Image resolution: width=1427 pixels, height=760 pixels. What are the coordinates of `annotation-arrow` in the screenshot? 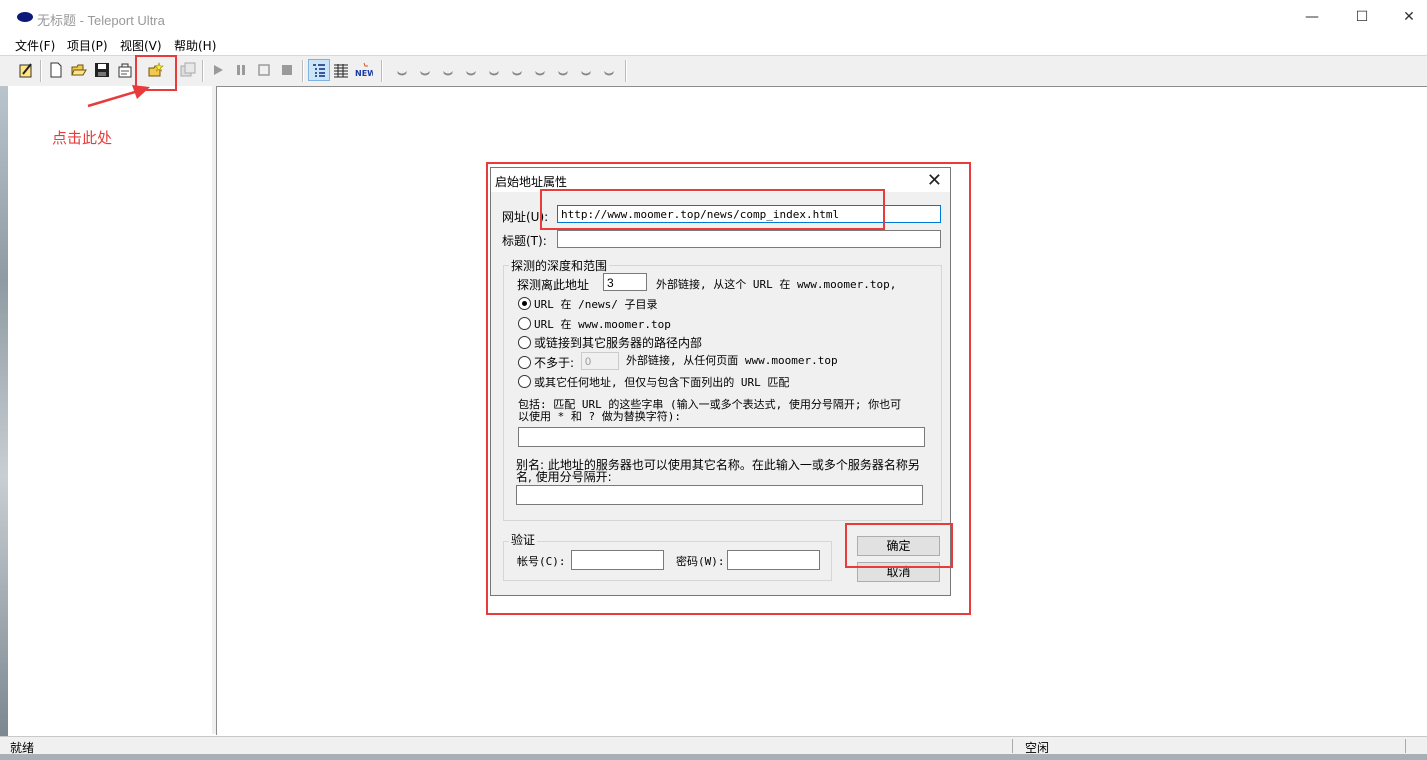 It's located at (118, 96).